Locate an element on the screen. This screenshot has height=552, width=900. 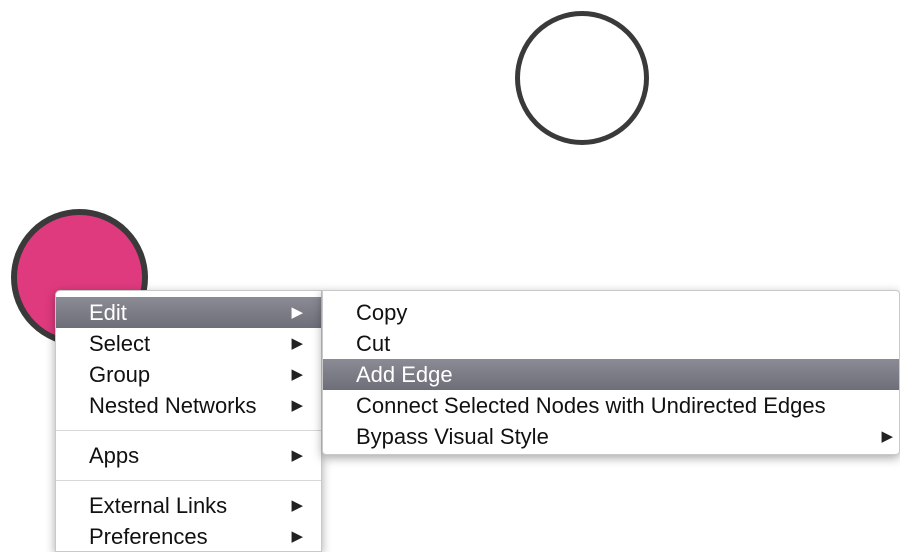
menu-item-label: Add Edge is located at coordinates (404, 374).